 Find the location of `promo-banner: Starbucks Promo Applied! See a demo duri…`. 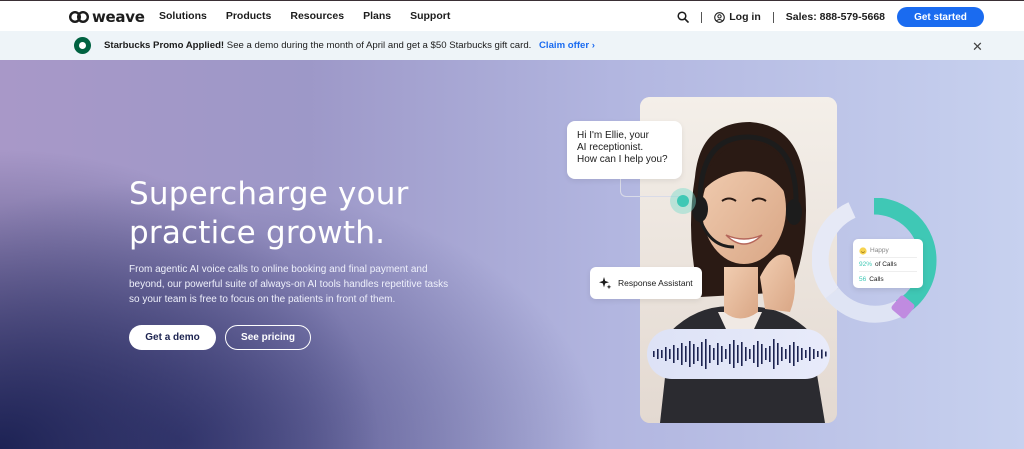

promo-banner: Starbucks Promo Applied! See a demo duri… is located at coordinates (512, 45).